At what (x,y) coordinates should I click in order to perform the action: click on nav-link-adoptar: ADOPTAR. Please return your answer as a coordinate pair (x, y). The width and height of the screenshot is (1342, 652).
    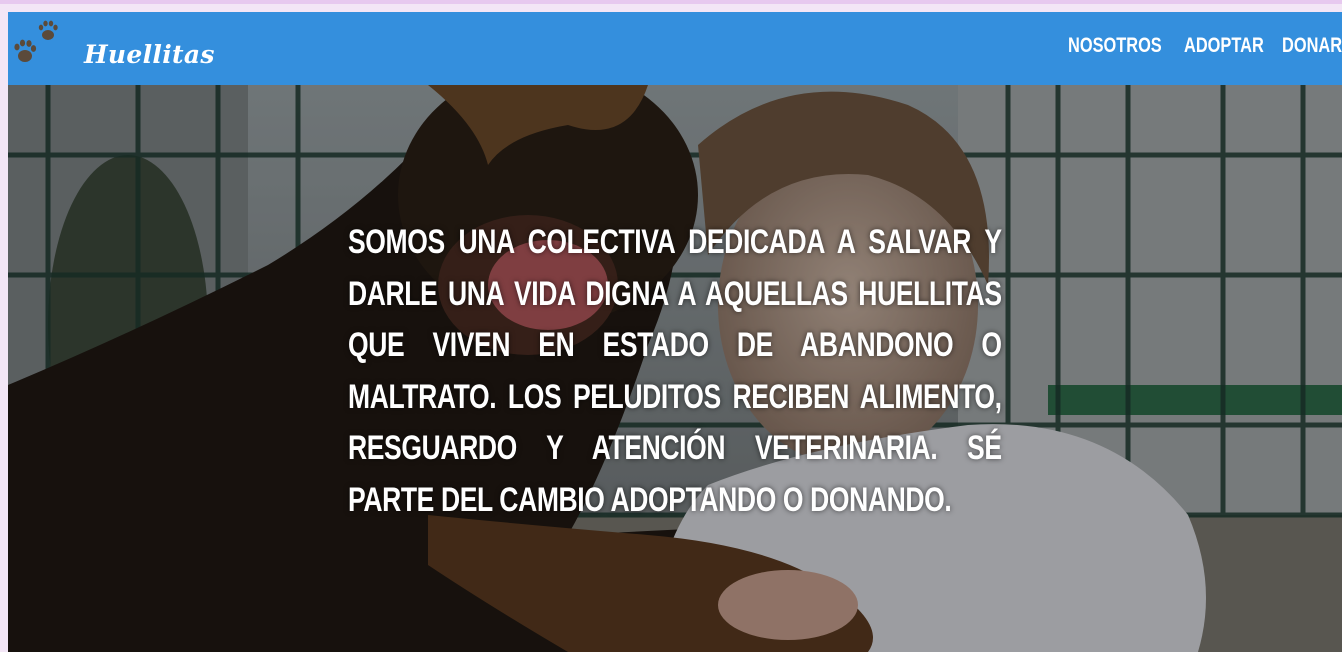
    Looking at the image, I should click on (1224, 46).